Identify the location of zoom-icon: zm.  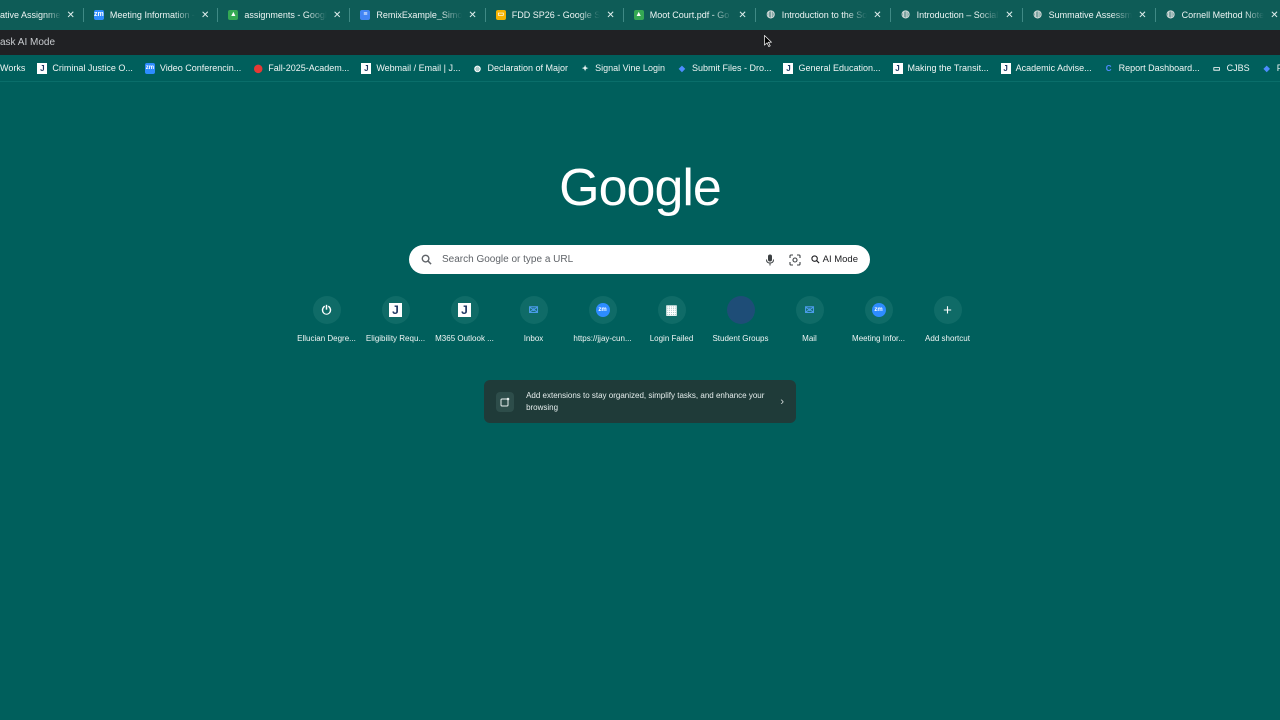
(98, 15).